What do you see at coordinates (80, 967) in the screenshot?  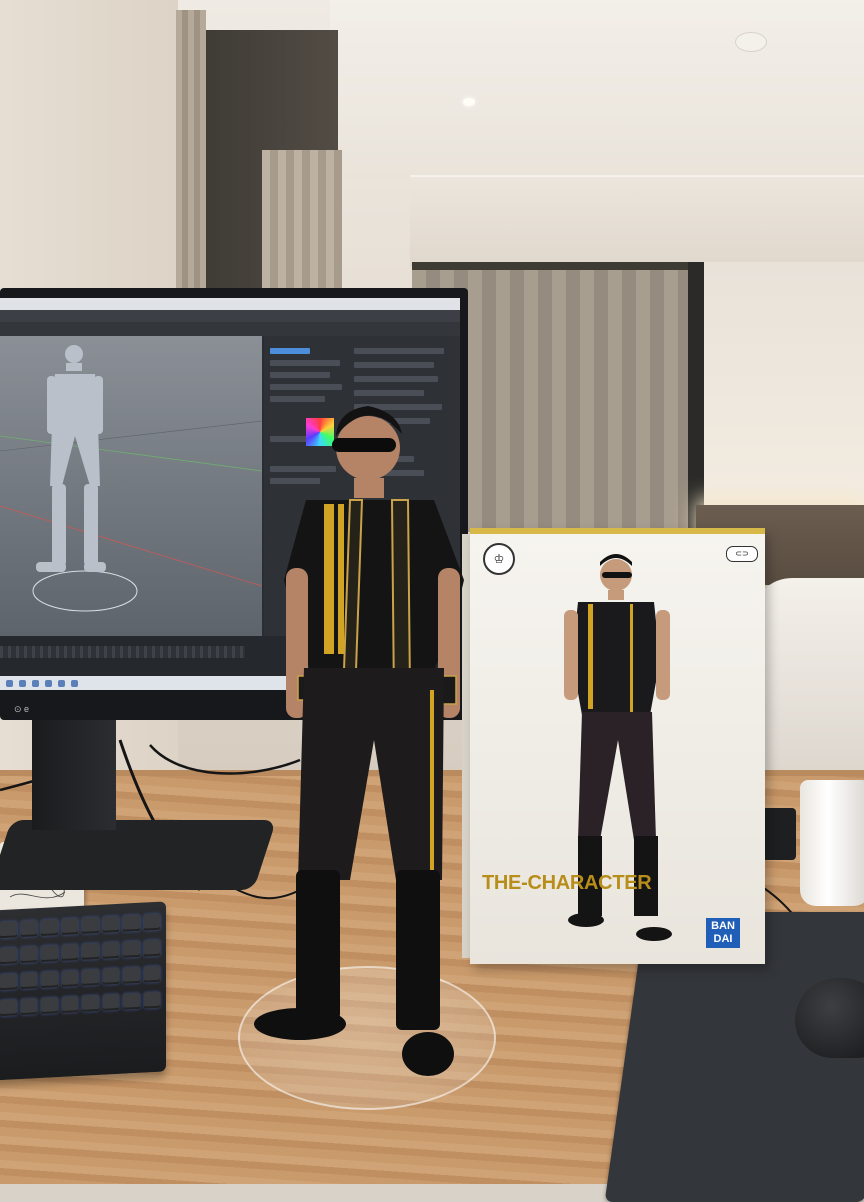 I see `keyboard-keys` at bounding box center [80, 967].